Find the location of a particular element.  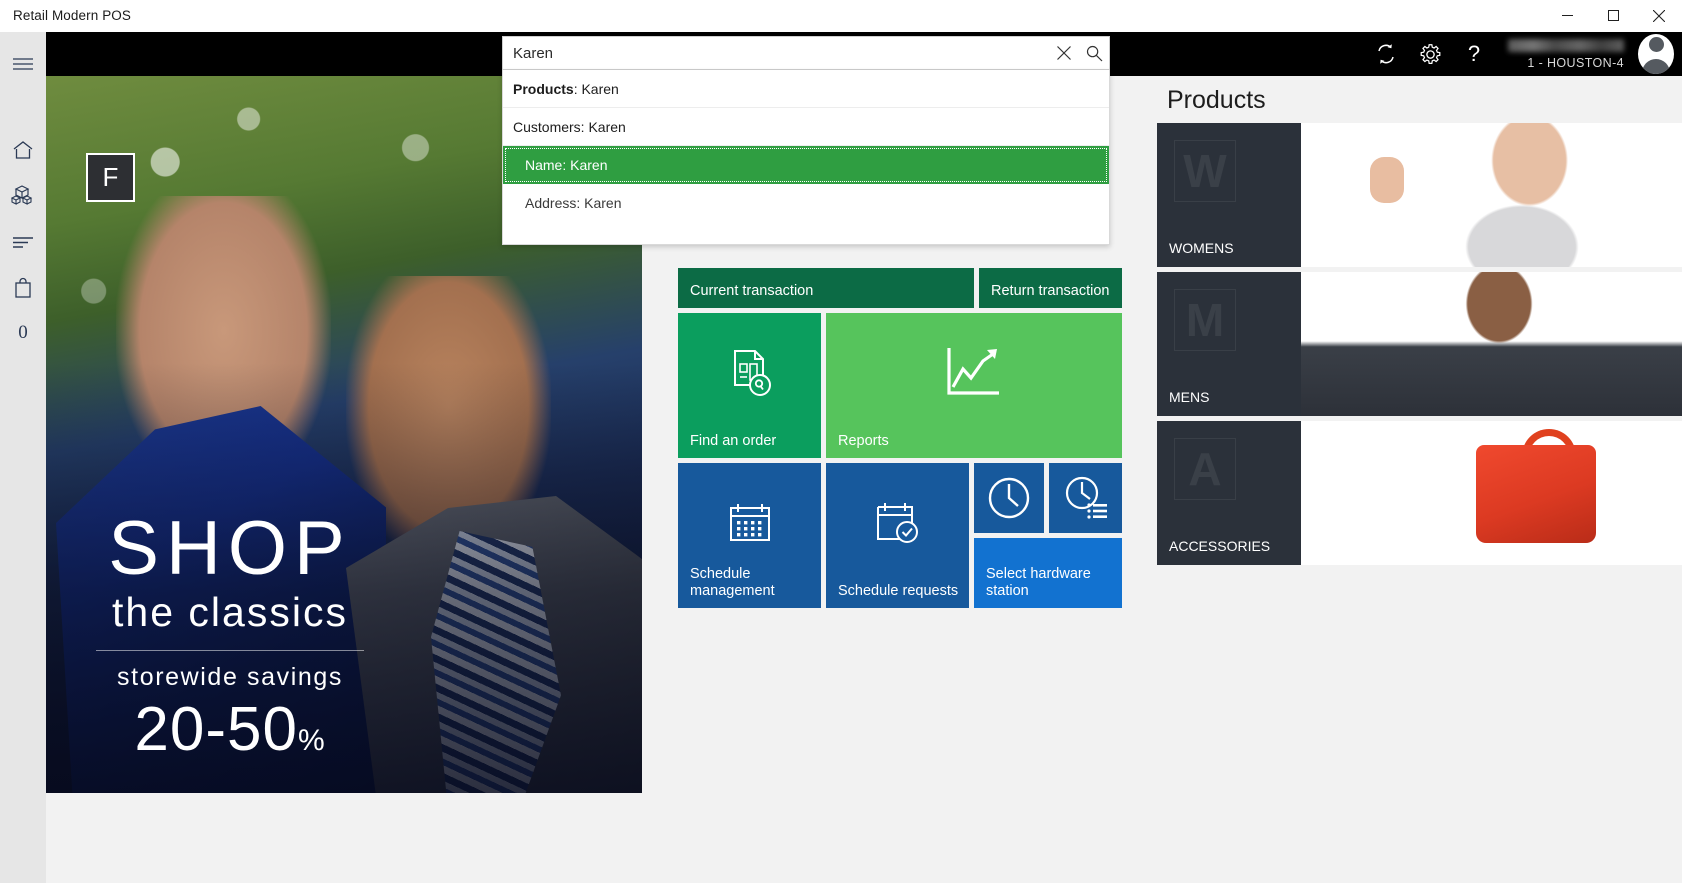

suggestion-name: Name: Karen is located at coordinates (806, 165).